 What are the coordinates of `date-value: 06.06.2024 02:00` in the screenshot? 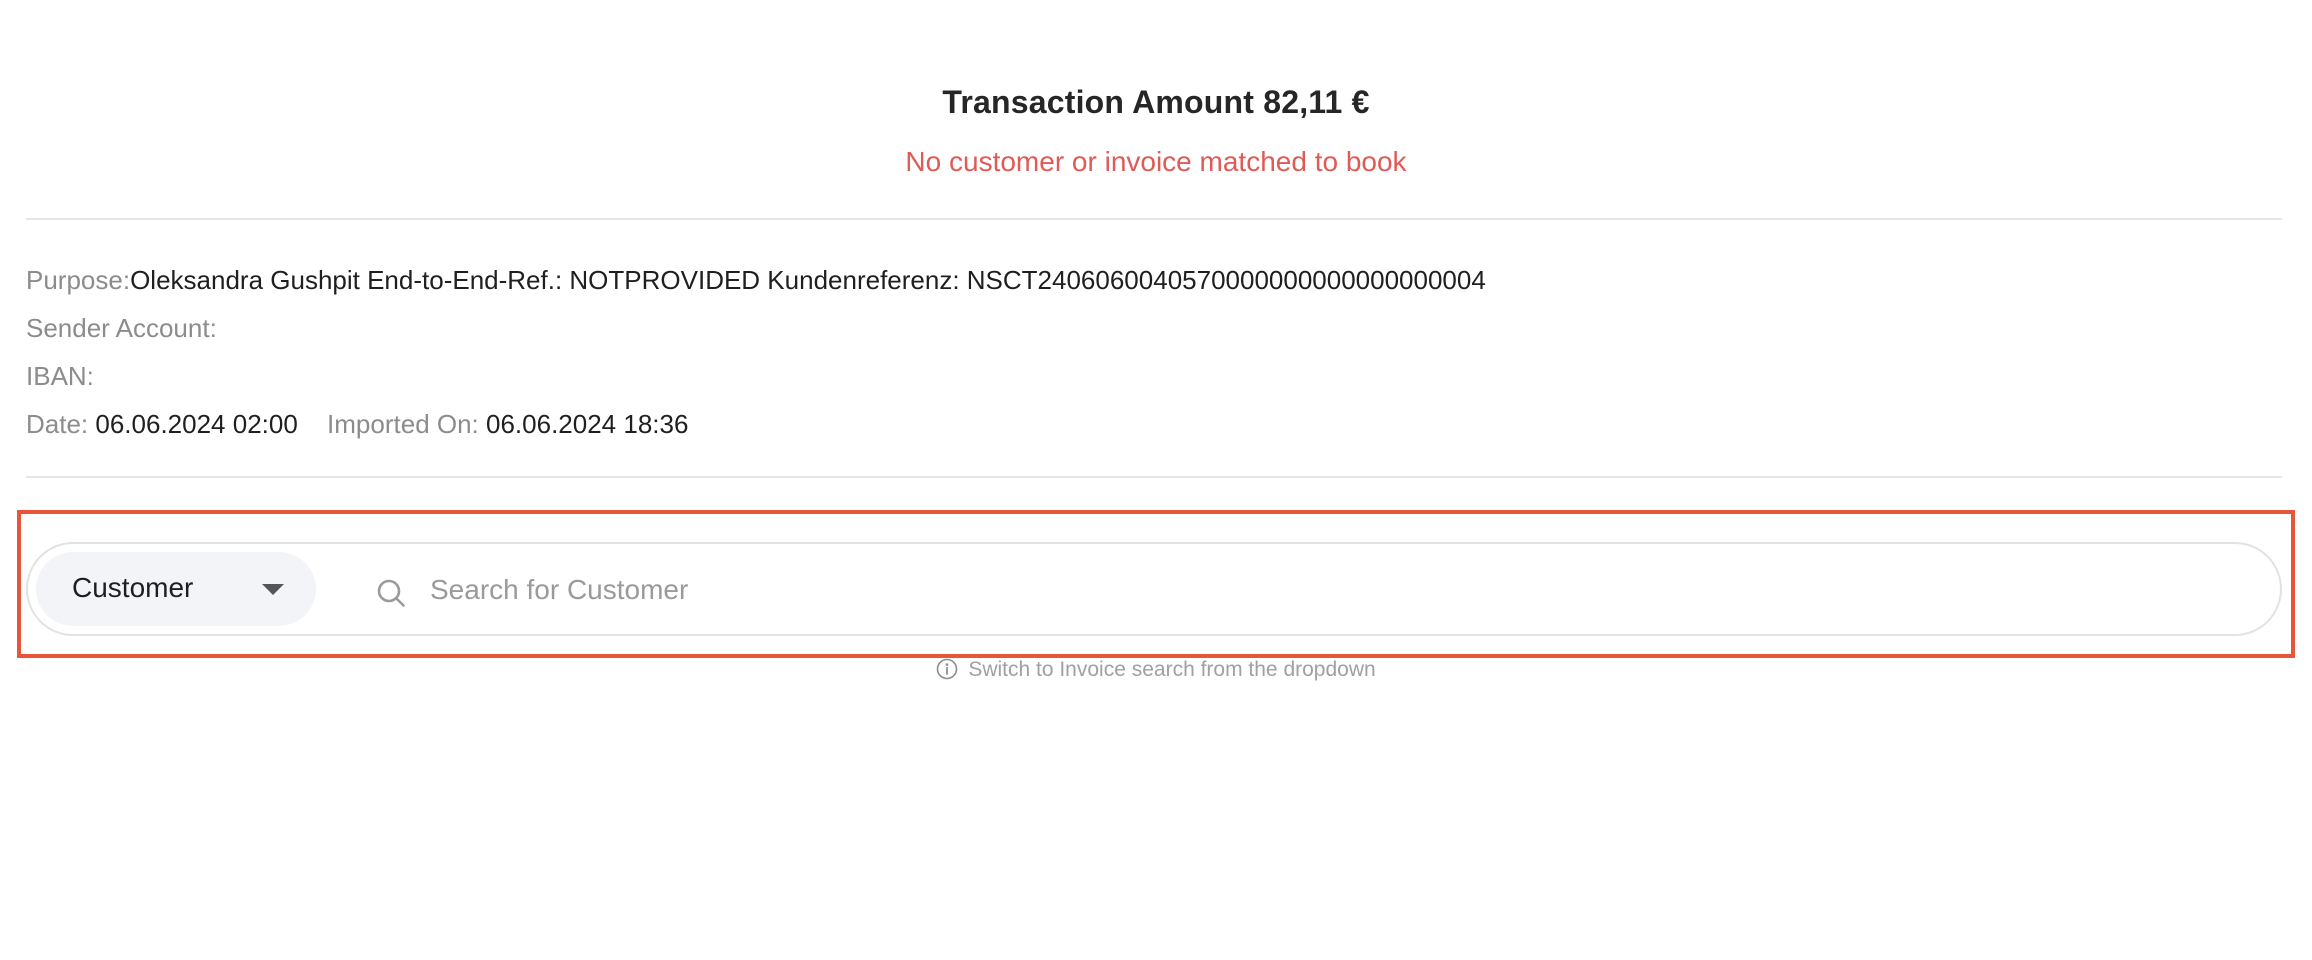 It's located at (196, 424).